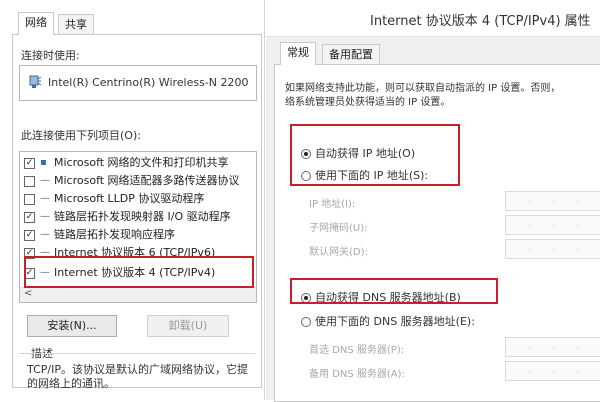 This screenshot has height=402, width=600. What do you see at coordinates (28, 293) in the screenshot?
I see `scroll-left-arrow-icon: <` at bounding box center [28, 293].